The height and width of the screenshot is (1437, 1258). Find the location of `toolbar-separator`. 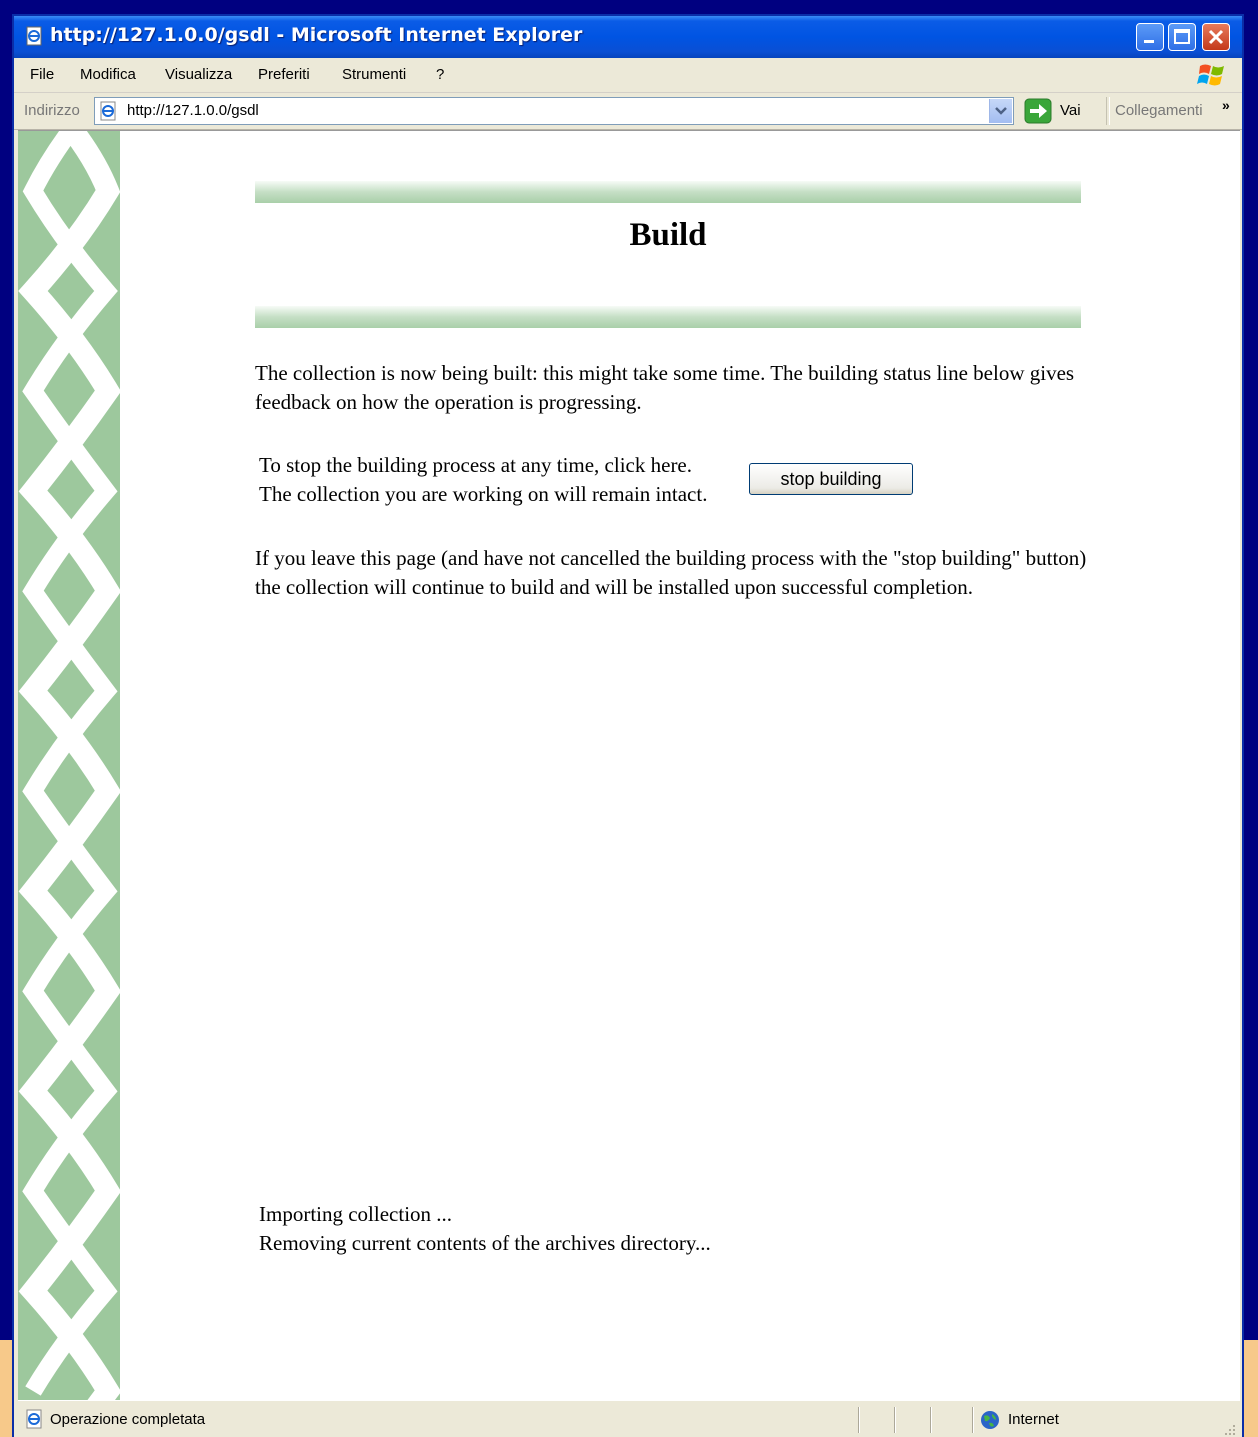

toolbar-separator is located at coordinates (1108, 111).